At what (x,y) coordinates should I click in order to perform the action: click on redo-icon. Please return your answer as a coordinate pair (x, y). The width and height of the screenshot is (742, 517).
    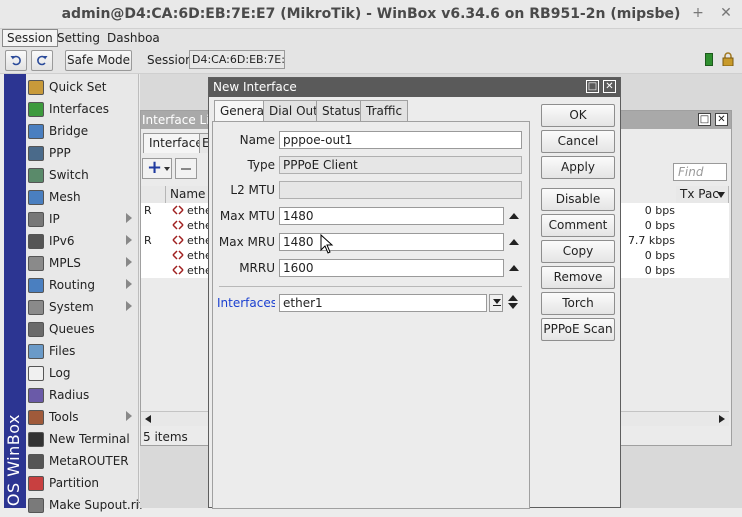
    Looking at the image, I should click on (42, 60).